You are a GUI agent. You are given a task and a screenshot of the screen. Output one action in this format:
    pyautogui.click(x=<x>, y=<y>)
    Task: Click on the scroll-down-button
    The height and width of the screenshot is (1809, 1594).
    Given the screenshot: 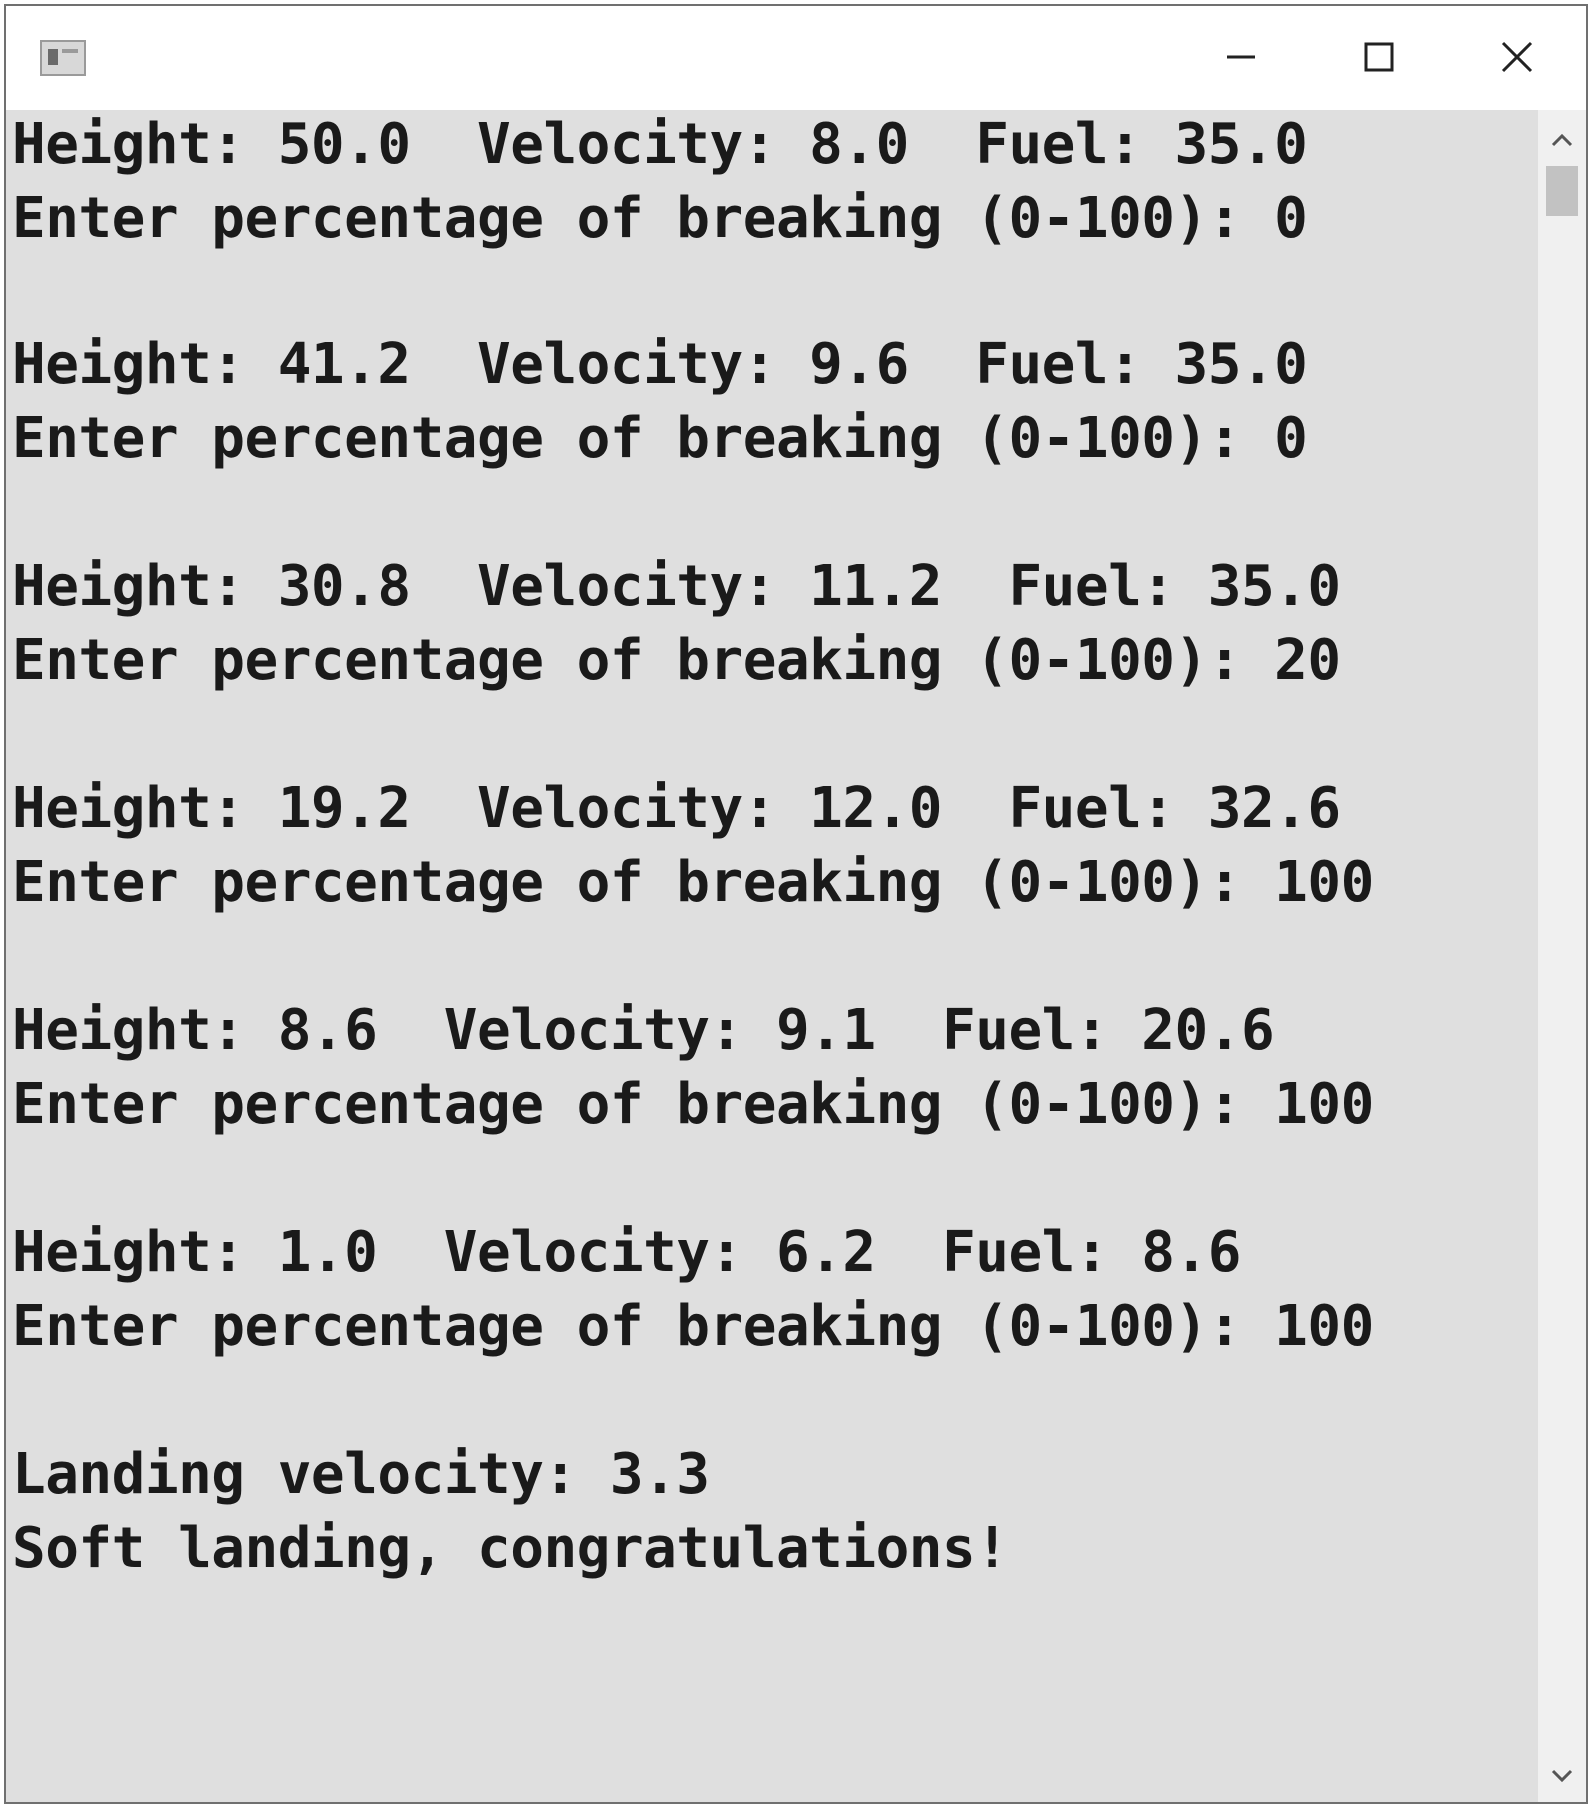 What is the action you would take?
    pyautogui.click(x=1562, y=1776)
    